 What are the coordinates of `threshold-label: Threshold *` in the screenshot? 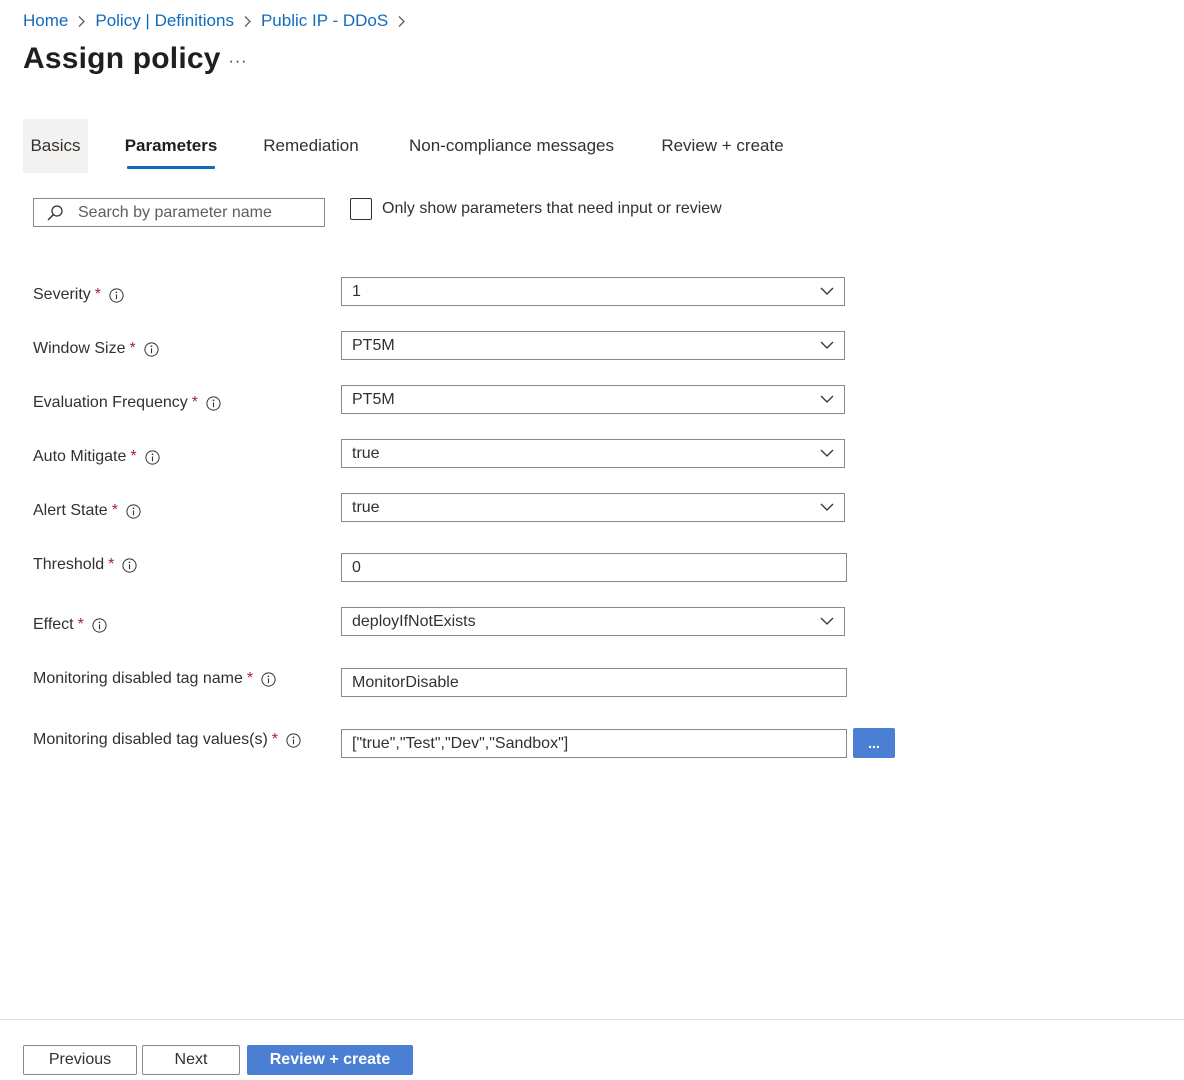 It's located at (85, 565).